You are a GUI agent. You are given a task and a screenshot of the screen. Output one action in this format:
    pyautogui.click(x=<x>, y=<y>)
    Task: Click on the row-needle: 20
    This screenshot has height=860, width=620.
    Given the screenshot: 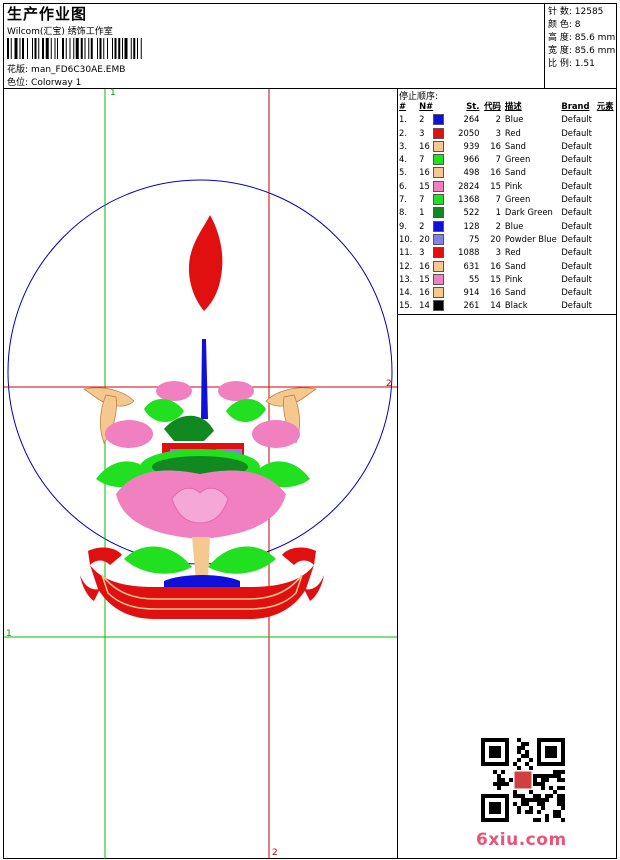 What is the action you would take?
    pyautogui.click(x=424, y=238)
    